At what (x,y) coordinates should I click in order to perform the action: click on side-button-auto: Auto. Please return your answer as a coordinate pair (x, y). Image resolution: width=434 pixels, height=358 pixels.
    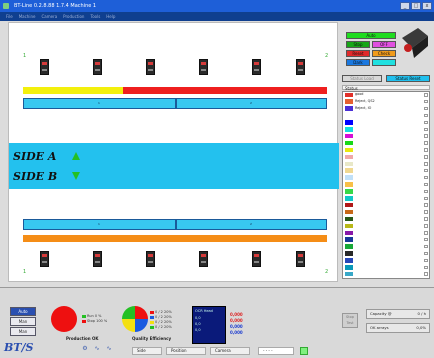
    Looking at the image, I should click on (23, 311).